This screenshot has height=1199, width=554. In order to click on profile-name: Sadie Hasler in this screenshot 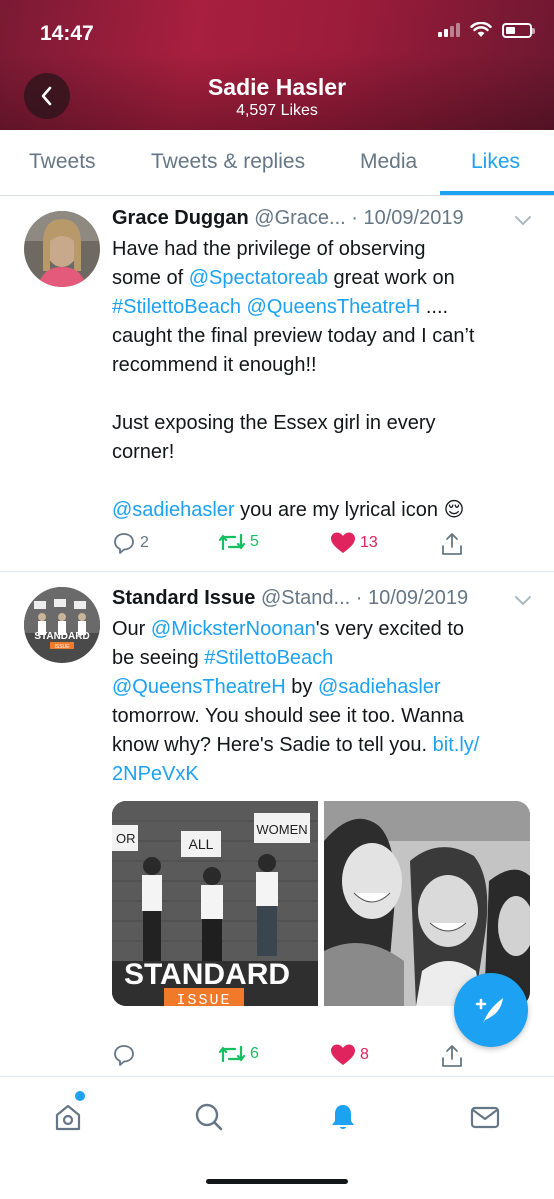, I will do `click(277, 87)`.